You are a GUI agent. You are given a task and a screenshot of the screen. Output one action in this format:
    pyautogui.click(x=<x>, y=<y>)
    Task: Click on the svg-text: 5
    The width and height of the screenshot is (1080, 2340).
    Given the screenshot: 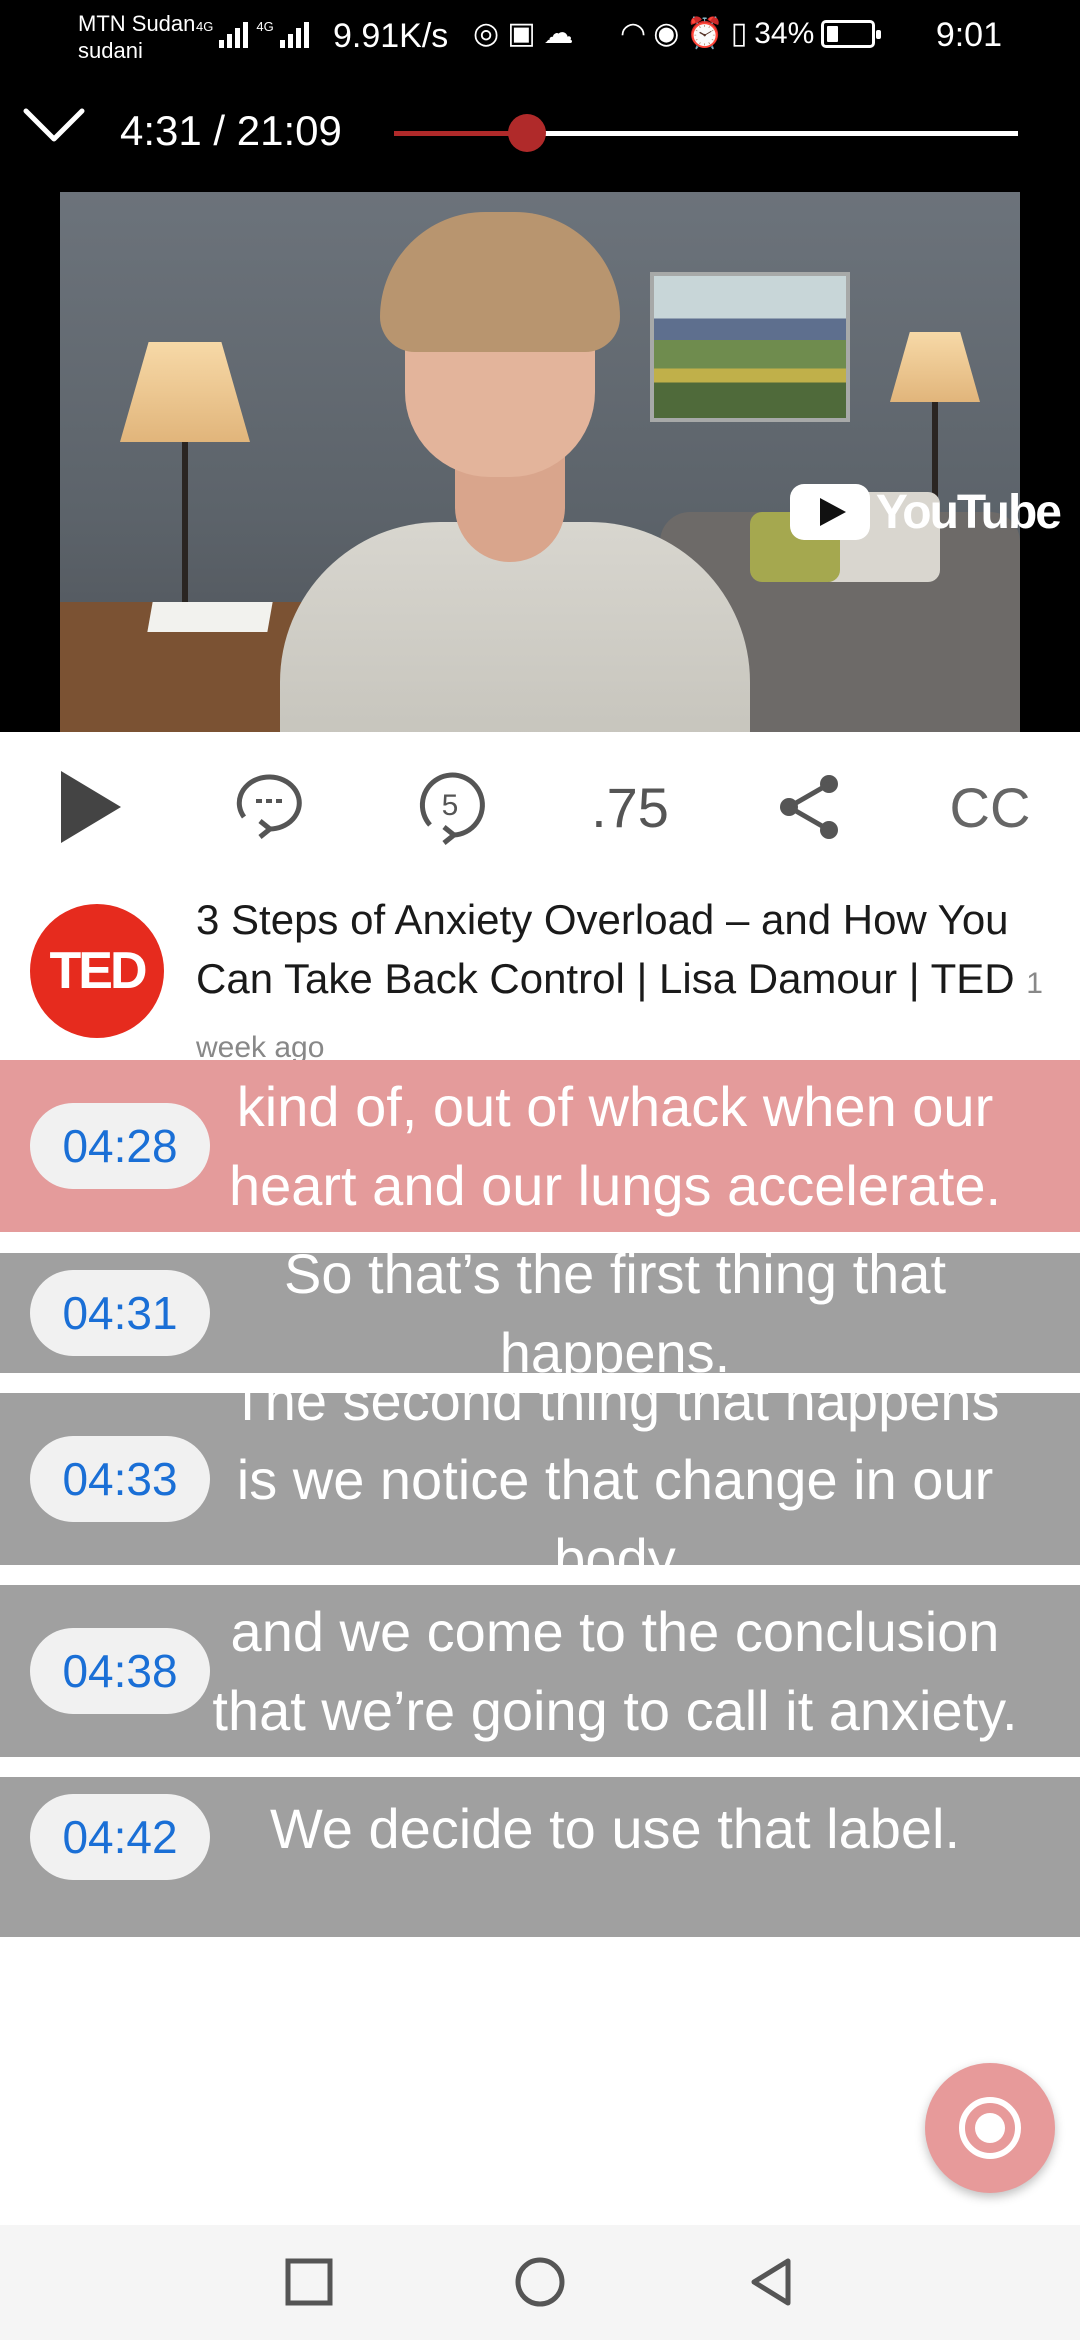 What is the action you would take?
    pyautogui.click(x=450, y=805)
    